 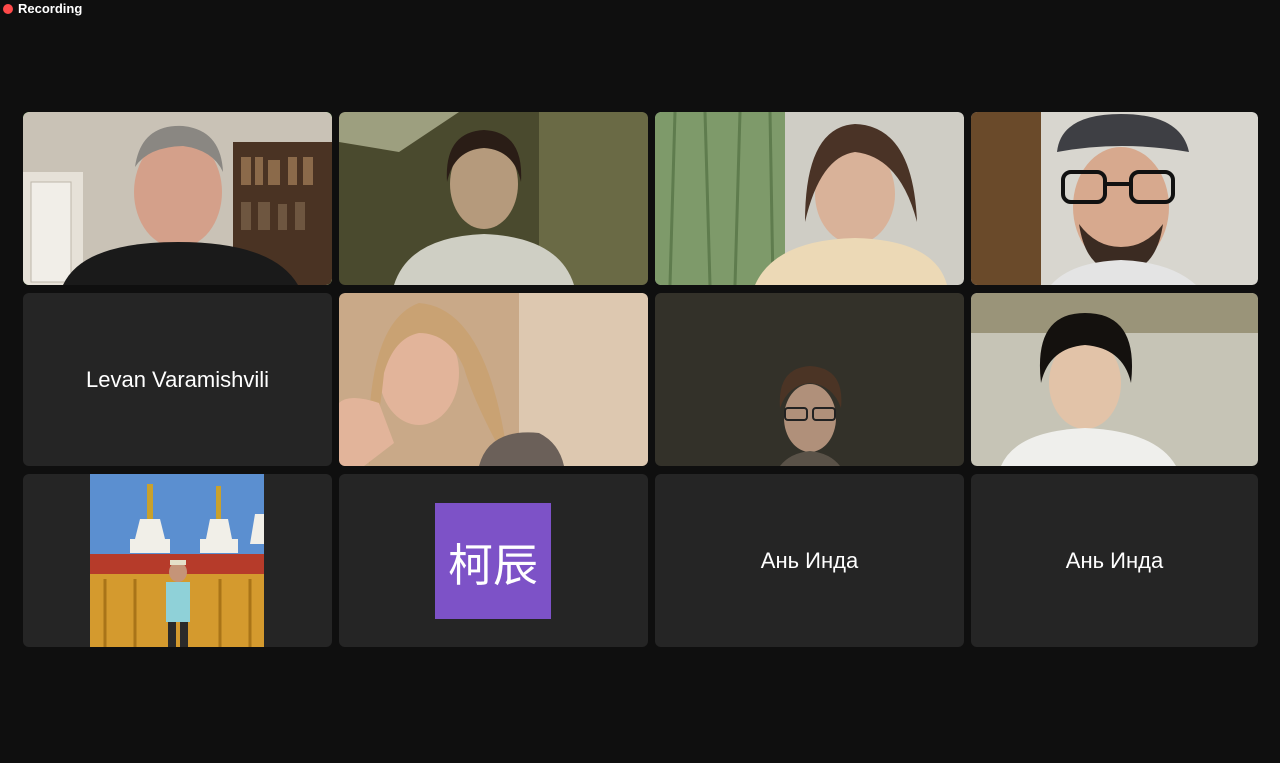 I want to click on participant-tile-avatar: 柯辰, so click(x=493, y=560).